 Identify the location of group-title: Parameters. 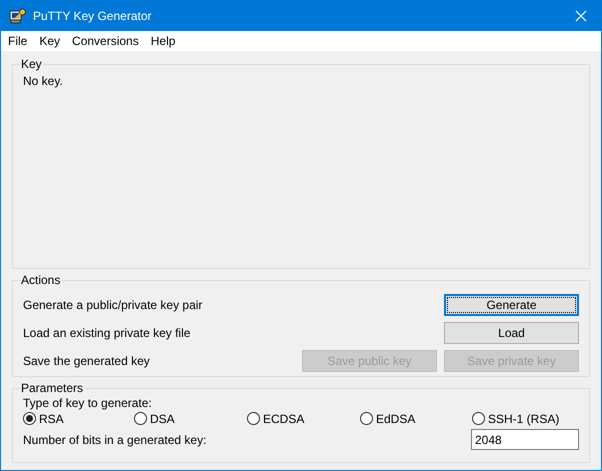
(52, 388).